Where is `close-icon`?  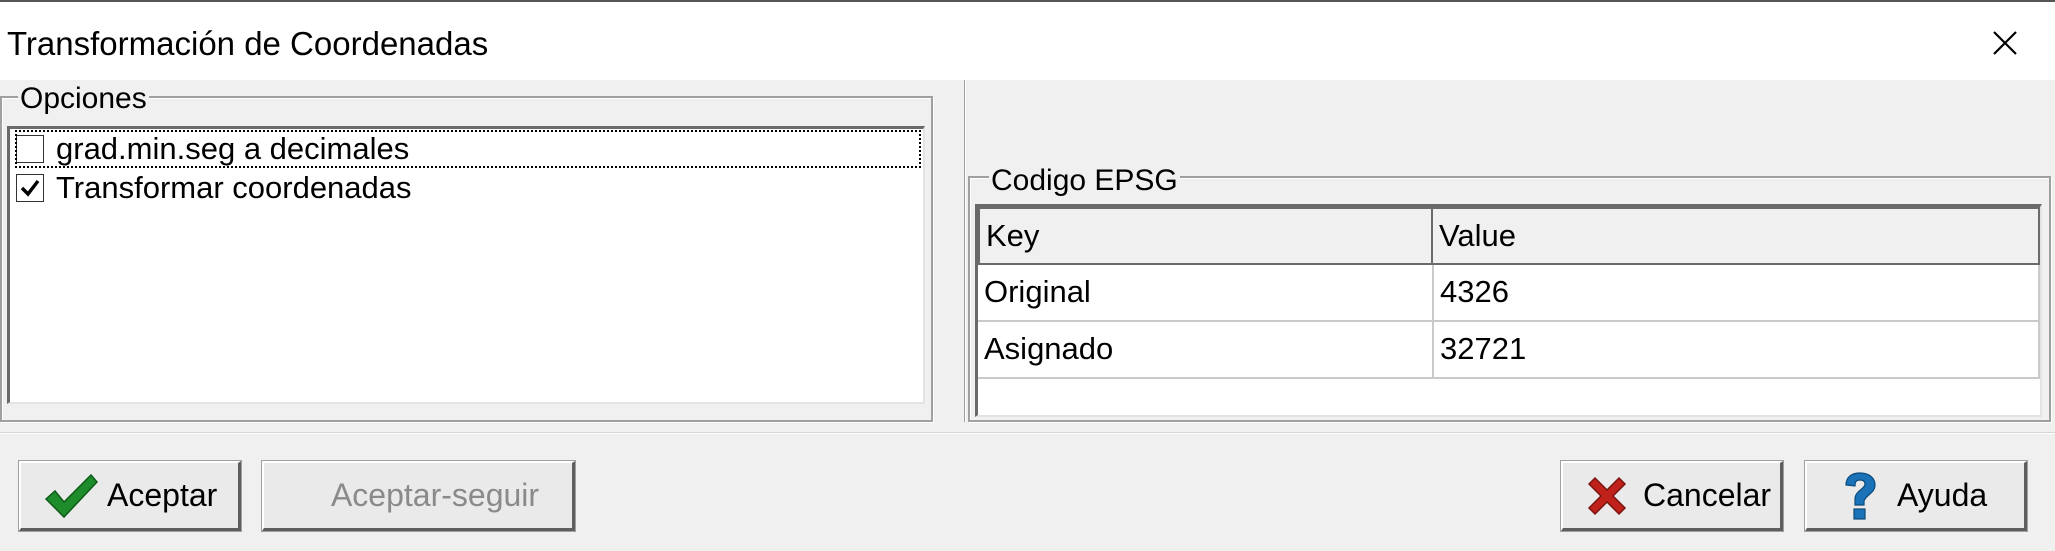
close-icon is located at coordinates (2005, 43).